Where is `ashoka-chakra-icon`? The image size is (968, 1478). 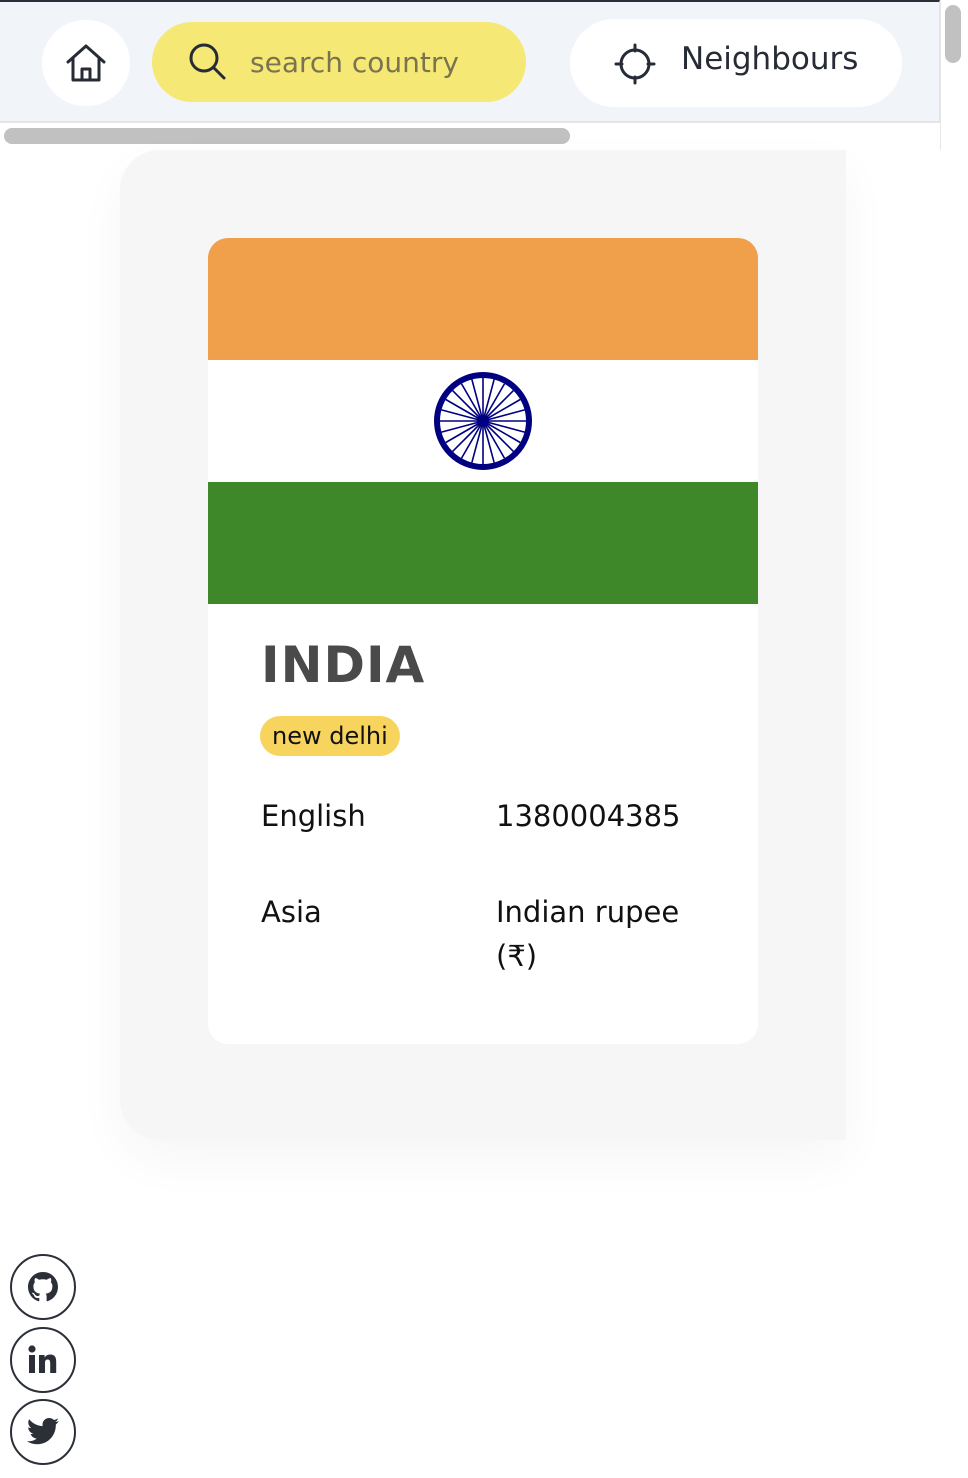 ashoka-chakra-icon is located at coordinates (483, 421).